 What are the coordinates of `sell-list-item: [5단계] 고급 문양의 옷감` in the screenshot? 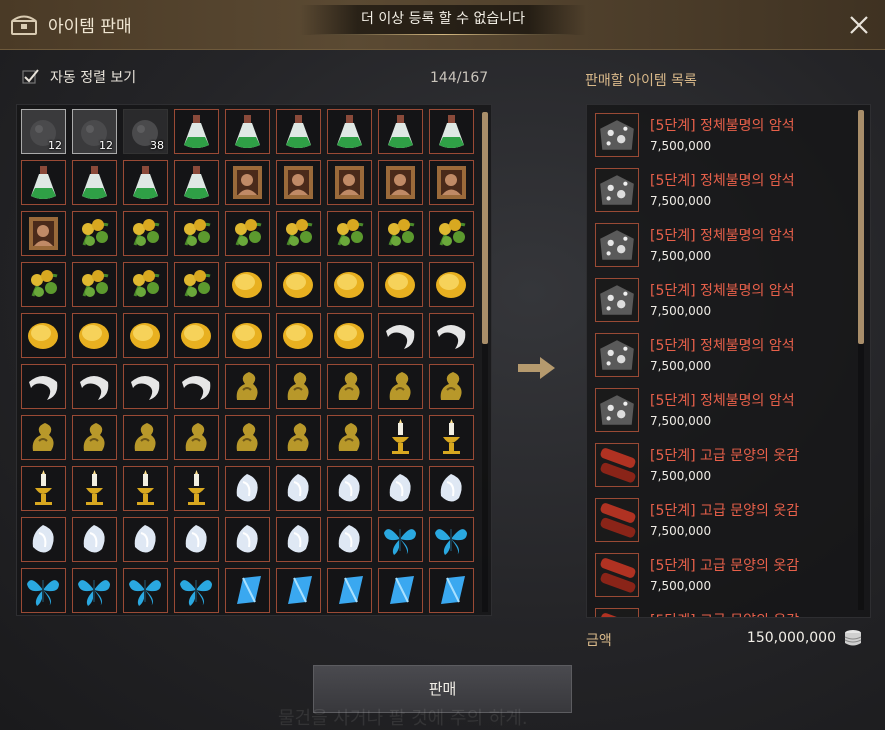 It's located at (725, 611).